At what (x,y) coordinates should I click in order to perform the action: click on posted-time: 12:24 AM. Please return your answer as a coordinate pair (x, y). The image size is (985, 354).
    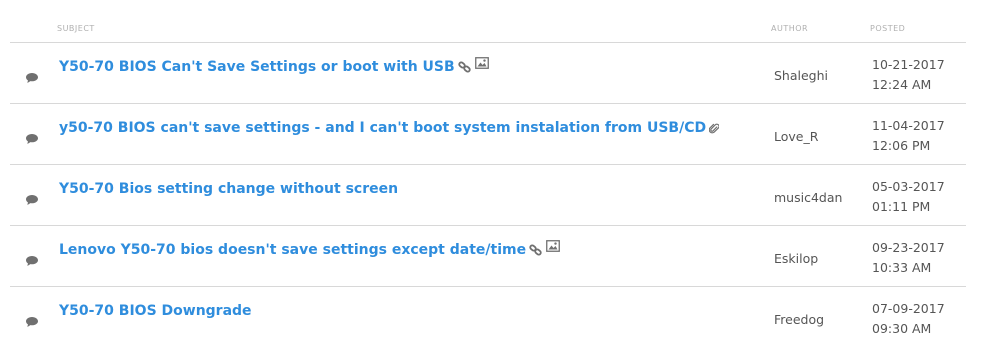
    Looking at the image, I should click on (902, 84).